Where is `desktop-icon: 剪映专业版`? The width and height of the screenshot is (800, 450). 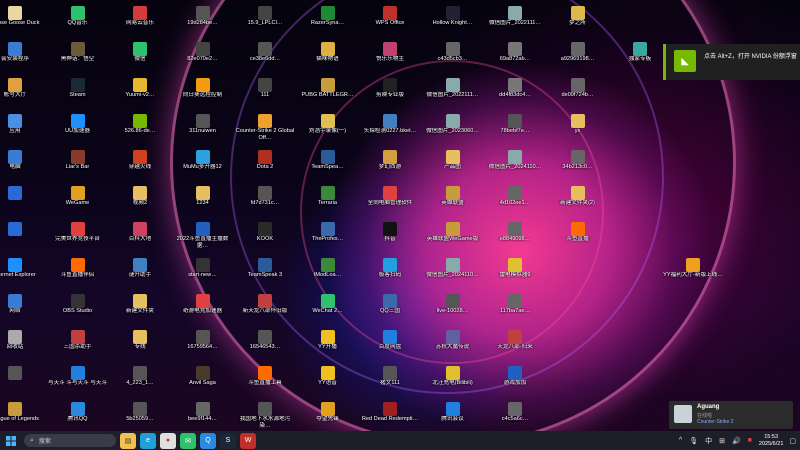 desktop-icon: 剪映专业版 is located at coordinates (390, 96).